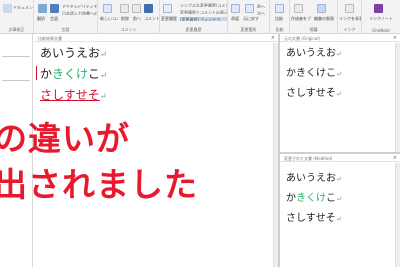 This screenshot has height=267, width=400. What do you see at coordinates (137, 19) in the screenshot?
I see `previous-comment-button: 前へ` at bounding box center [137, 19].